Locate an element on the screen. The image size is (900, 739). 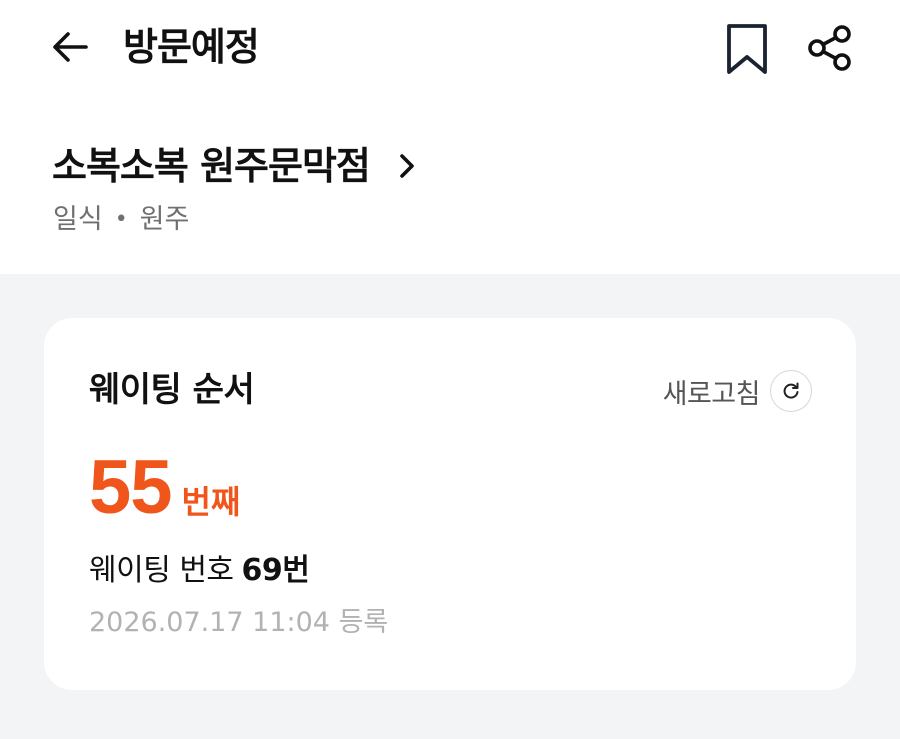
store-link: 소복소복 원주문막점 is located at coordinates (237, 166).